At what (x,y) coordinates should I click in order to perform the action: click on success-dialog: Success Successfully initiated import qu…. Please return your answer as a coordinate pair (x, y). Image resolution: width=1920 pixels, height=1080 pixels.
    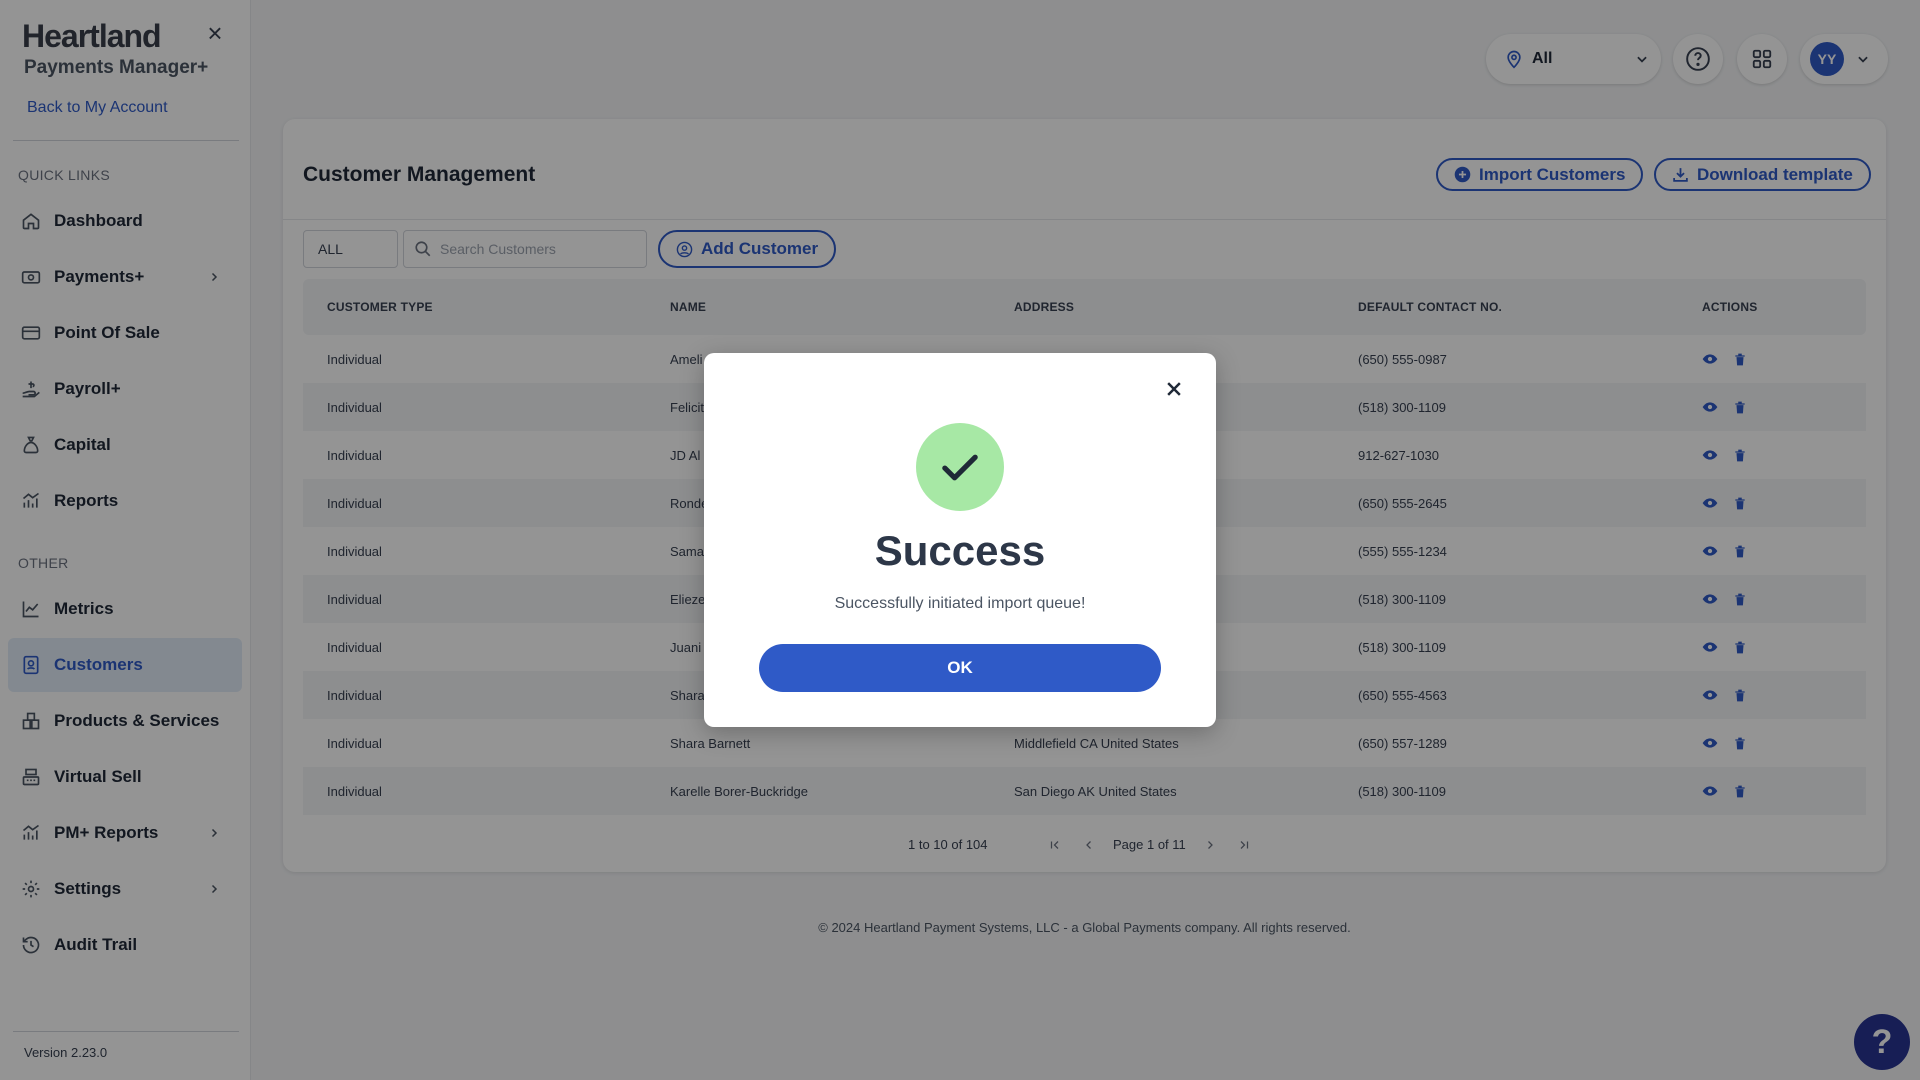
    Looking at the image, I should click on (960, 540).